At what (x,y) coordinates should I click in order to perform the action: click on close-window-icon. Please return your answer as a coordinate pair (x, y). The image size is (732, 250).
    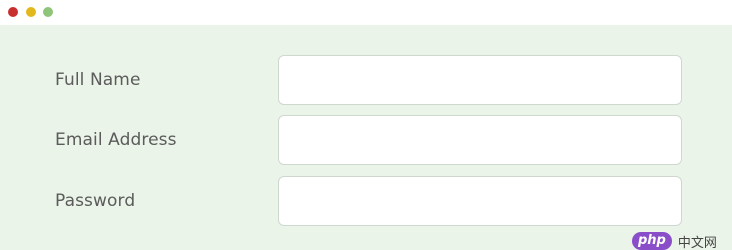
    Looking at the image, I should click on (13, 12).